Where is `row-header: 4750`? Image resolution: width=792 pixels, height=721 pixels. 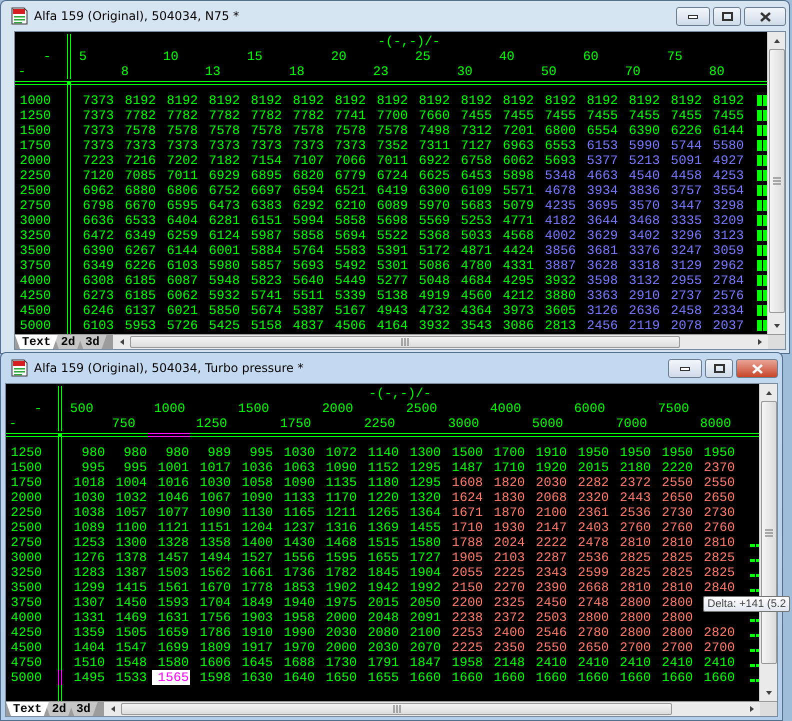
row-header: 4750 is located at coordinates (26, 662).